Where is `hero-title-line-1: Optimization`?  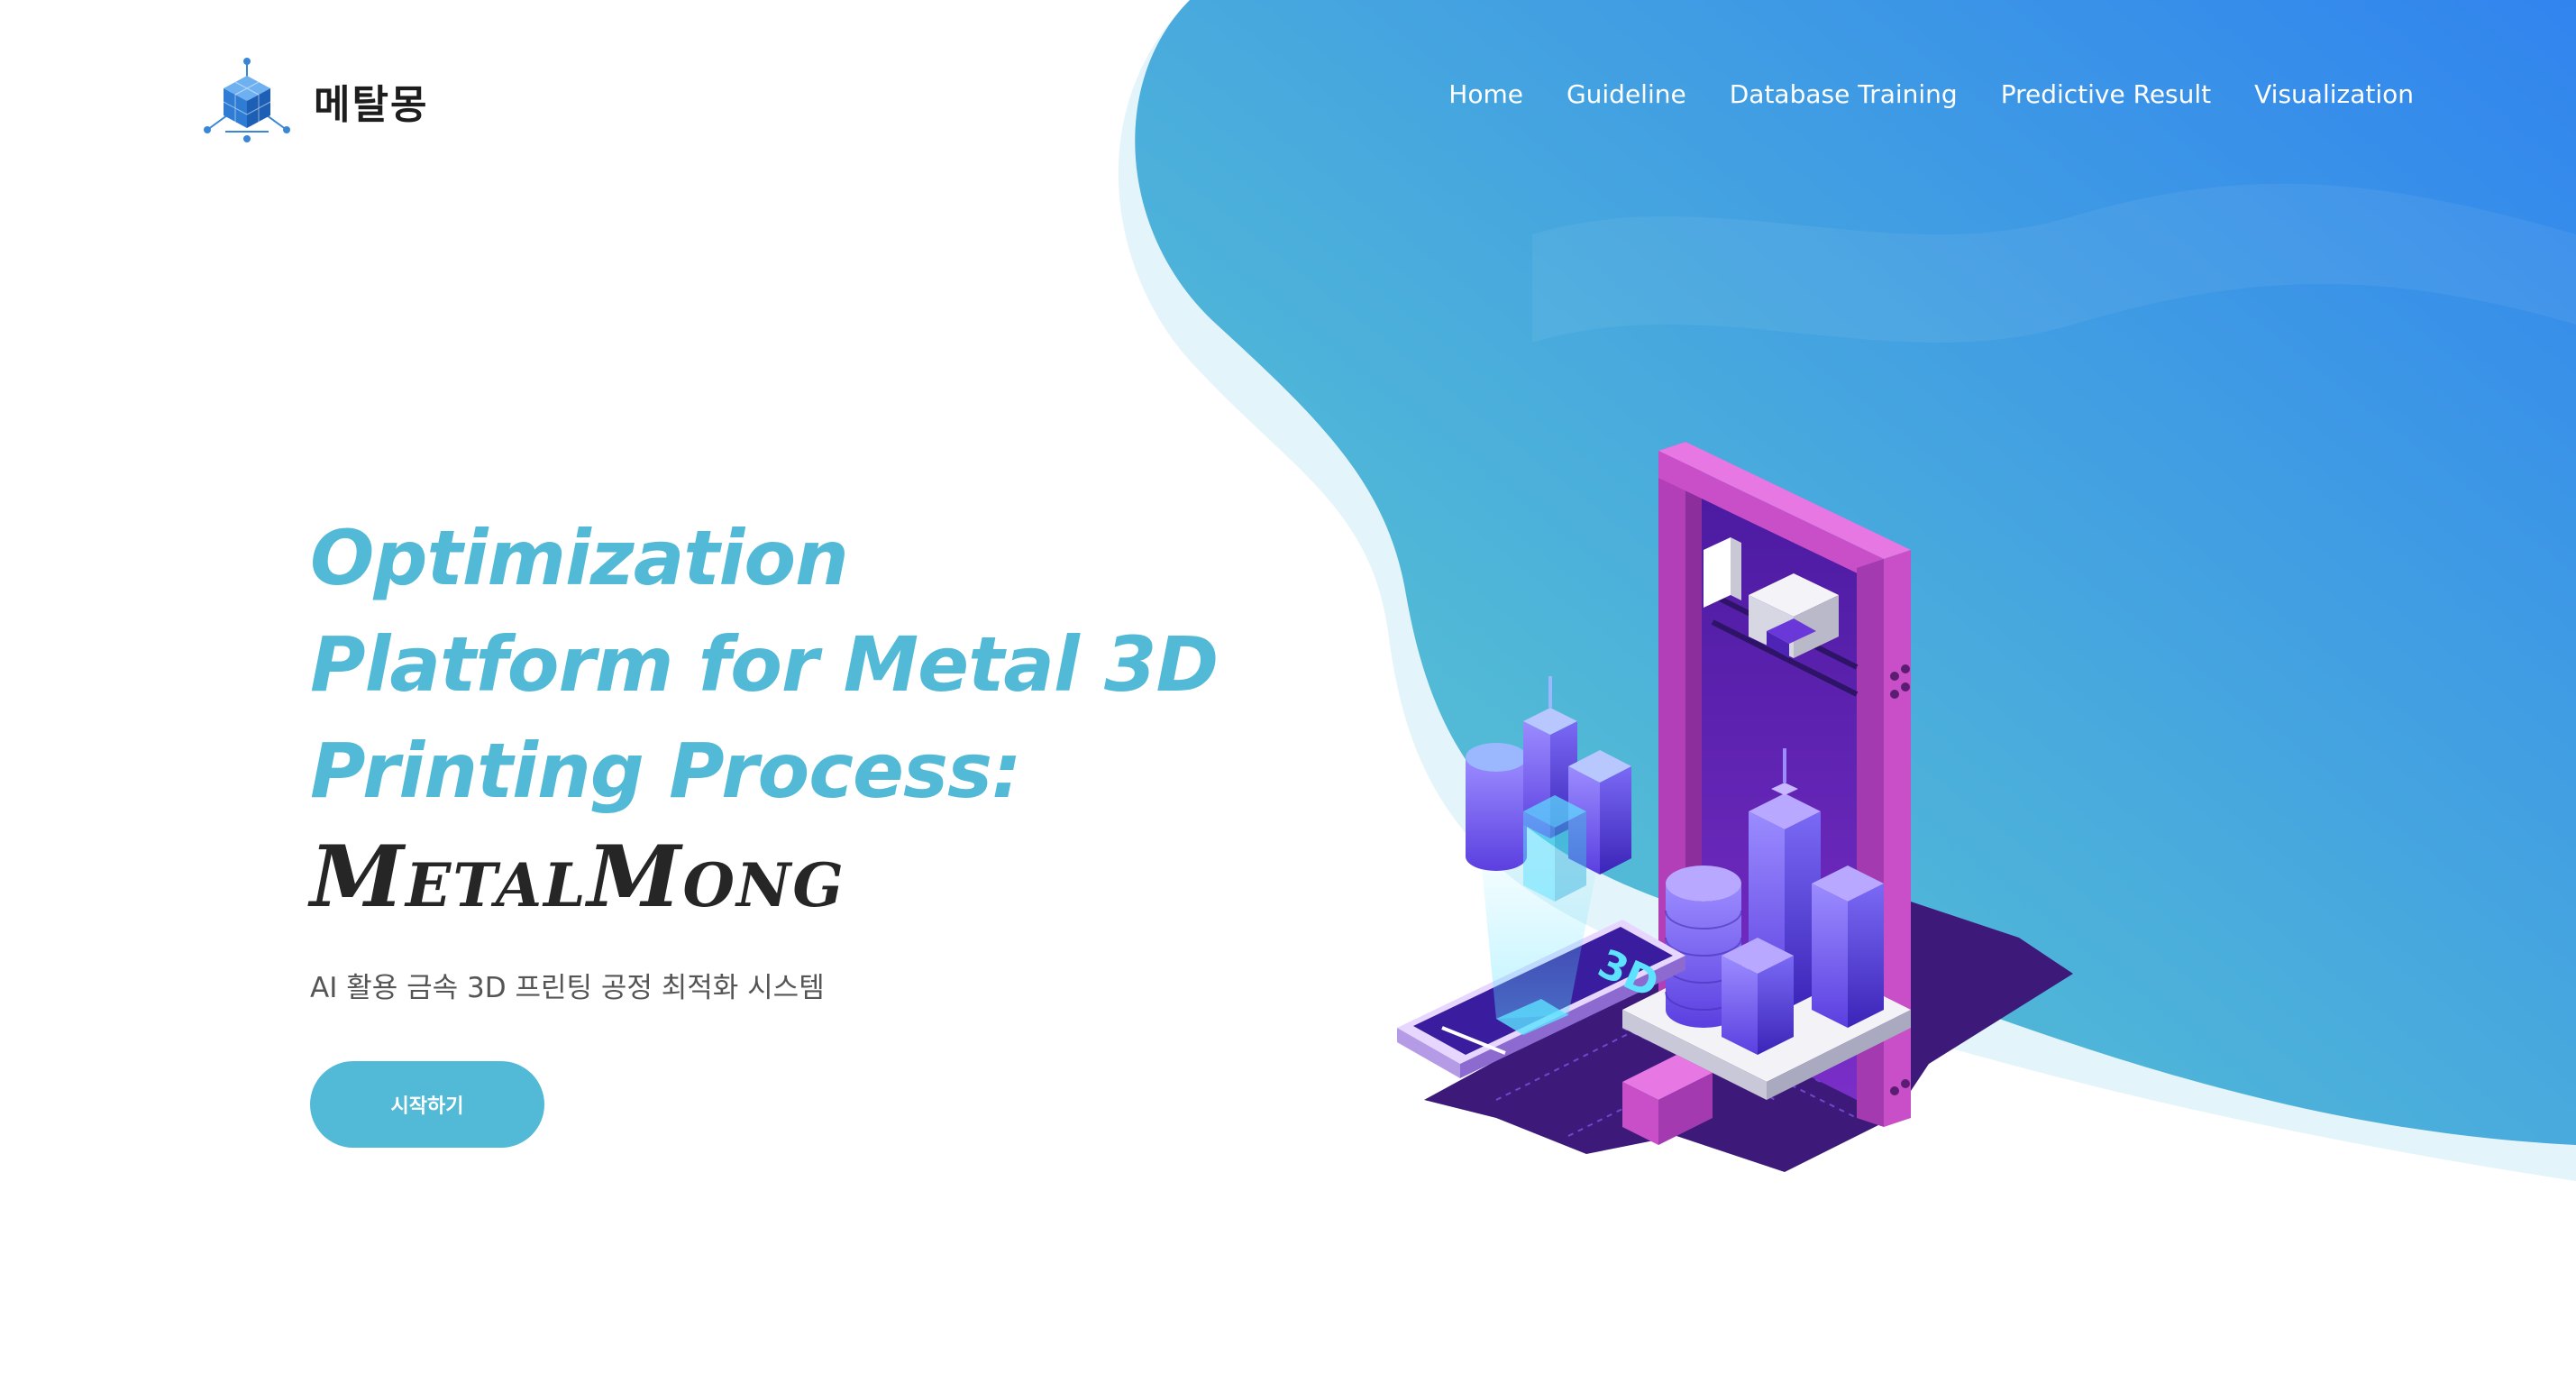
hero-title-line-1: Optimization is located at coordinates (579, 558).